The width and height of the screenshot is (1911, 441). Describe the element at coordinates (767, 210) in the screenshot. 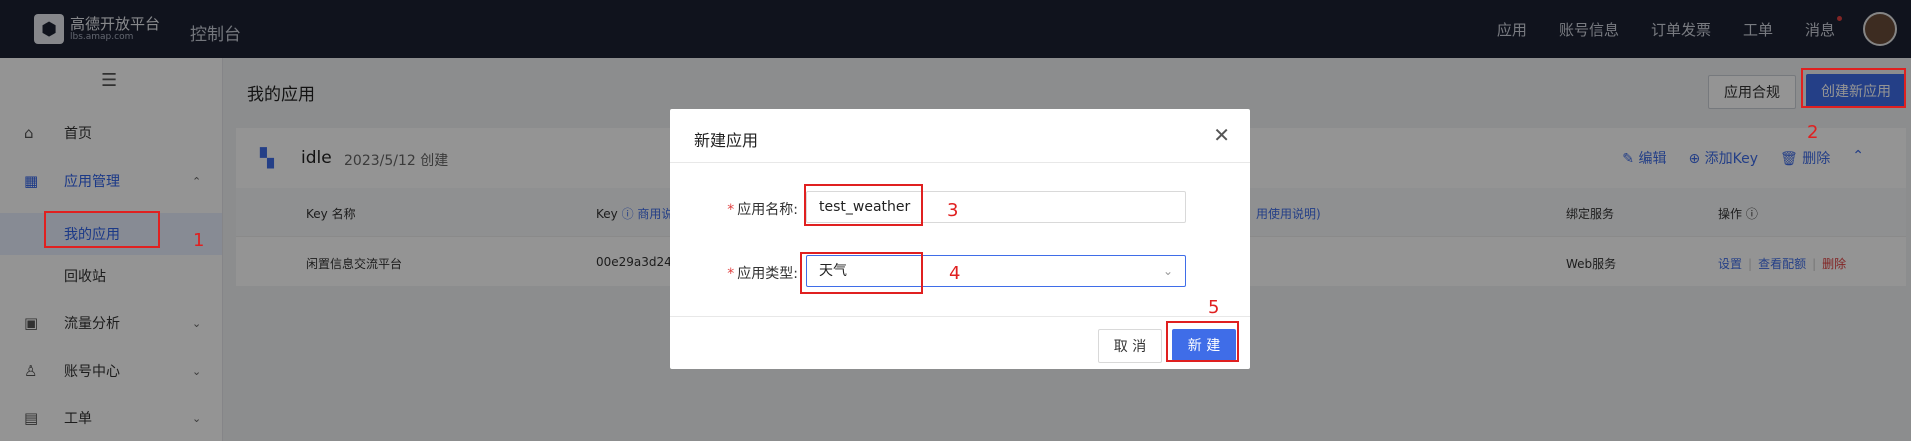

I see `app-name-label-text: 应用名称:` at that location.